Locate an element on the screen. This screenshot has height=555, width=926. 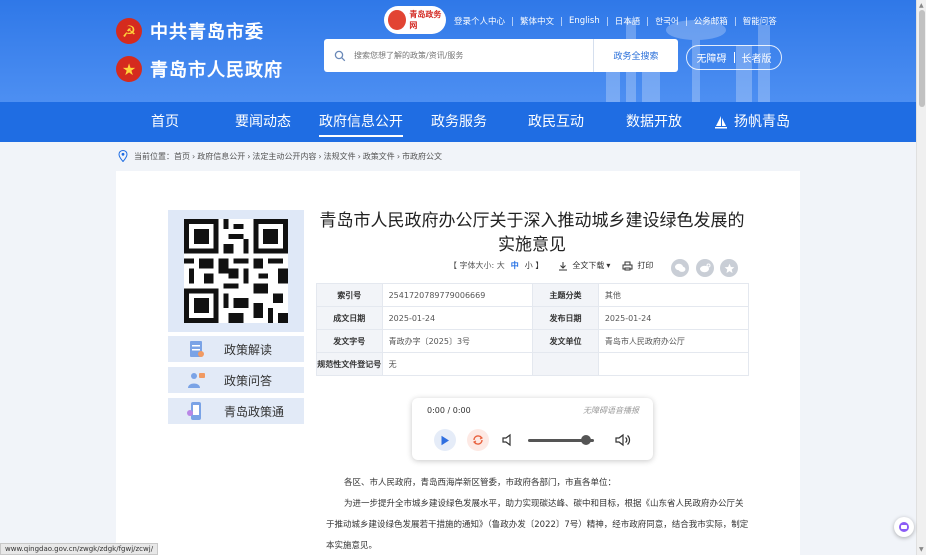
breadcrumb-docs: 市政府公文 is located at coordinates (422, 156).